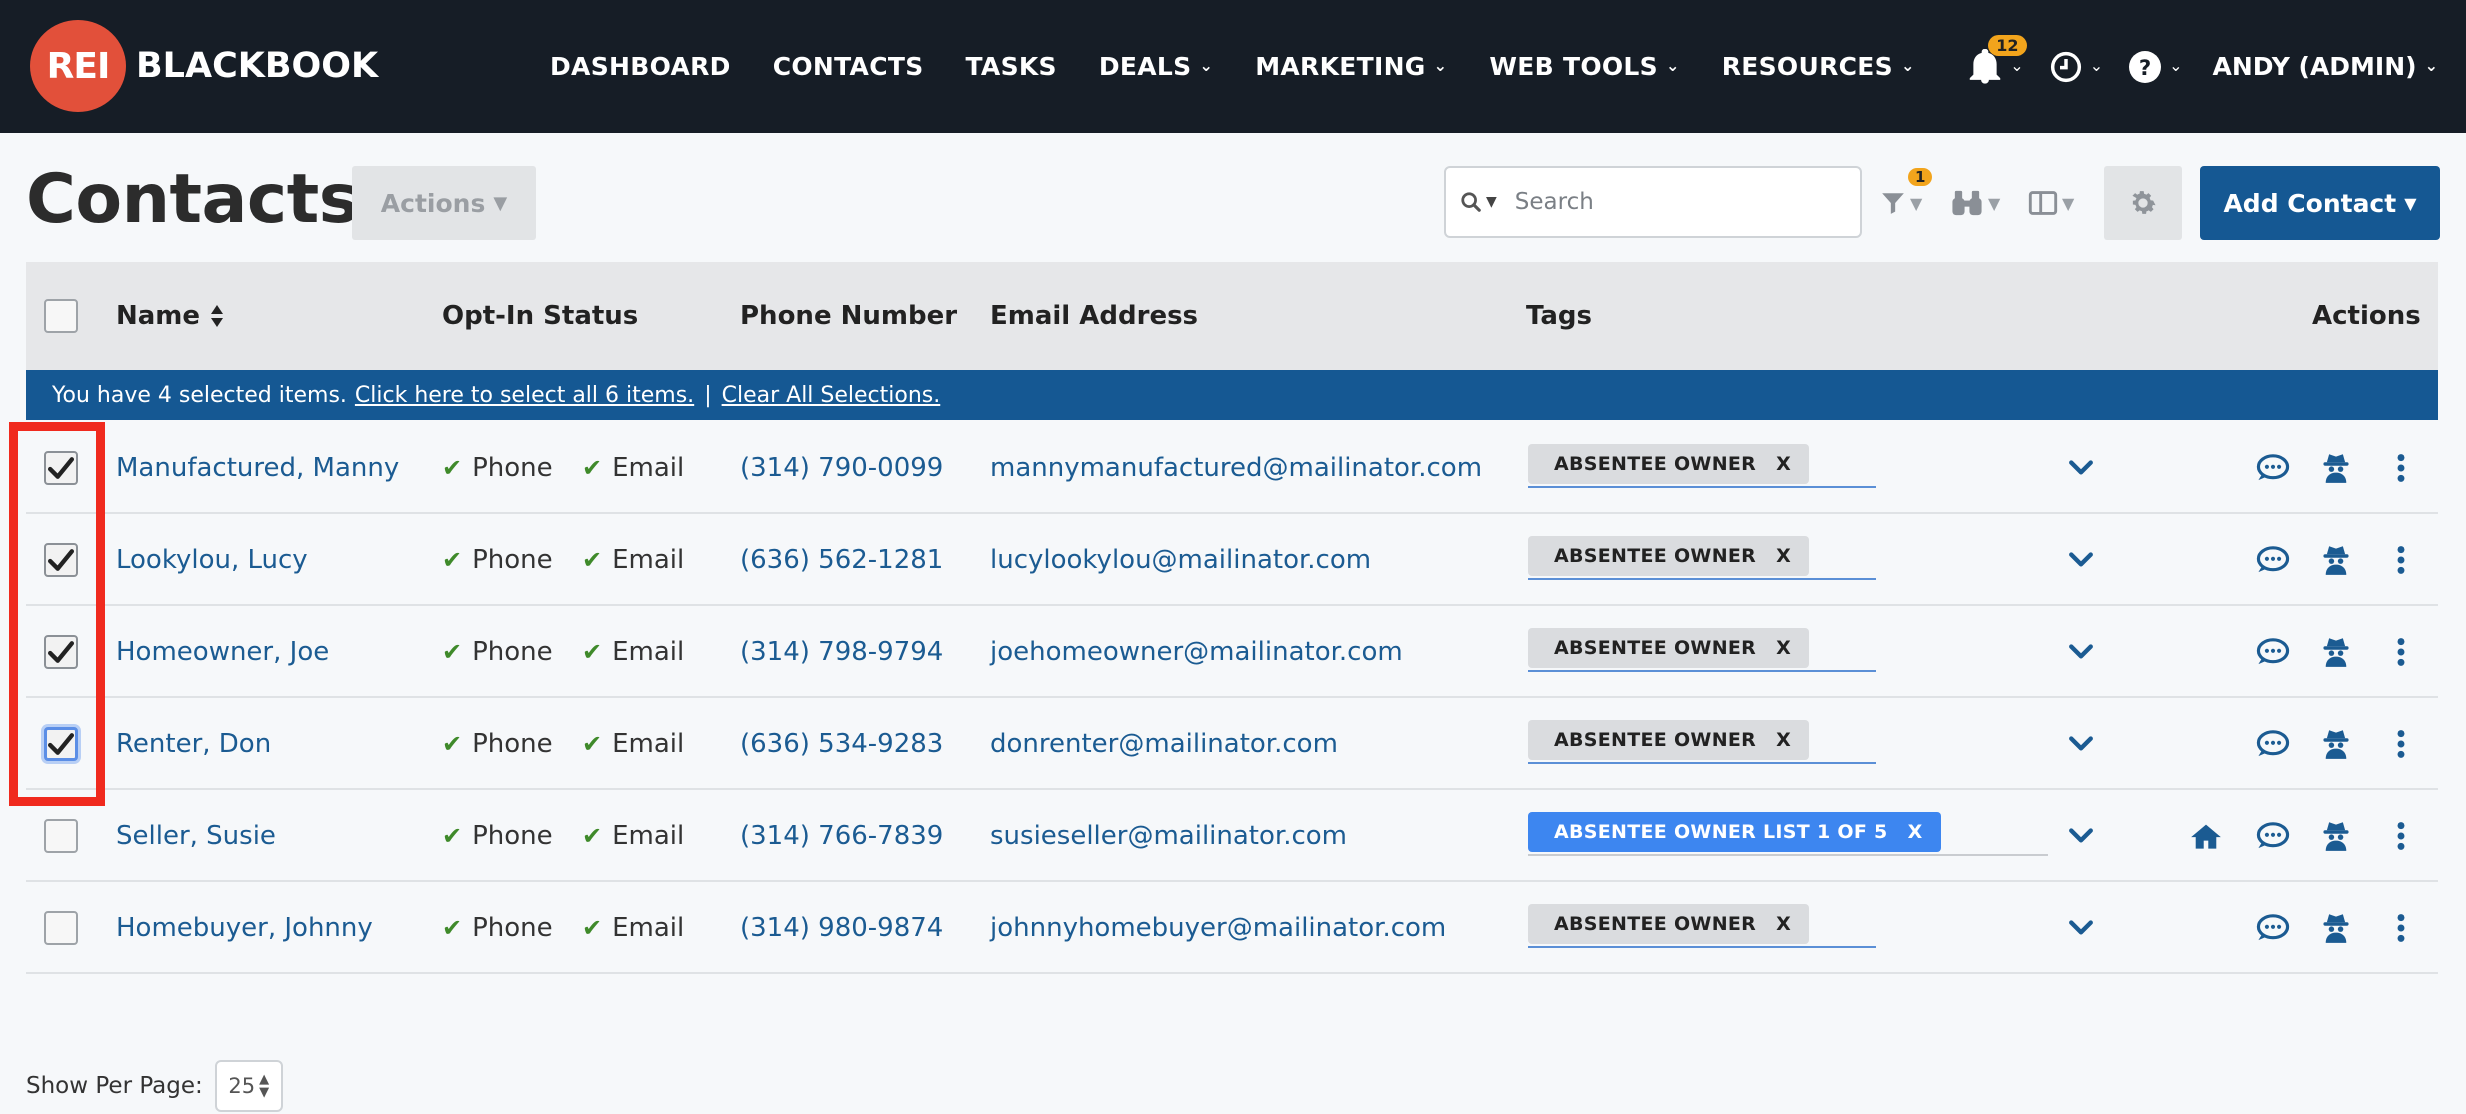  I want to click on settings-button, so click(2143, 203).